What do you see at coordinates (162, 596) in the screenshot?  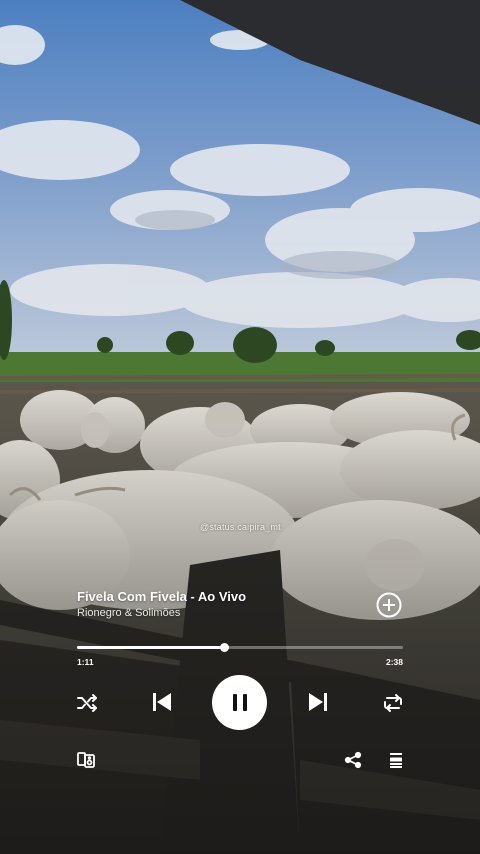 I see `track-title: Fivela Com Fivela - Ao Vivo` at bounding box center [162, 596].